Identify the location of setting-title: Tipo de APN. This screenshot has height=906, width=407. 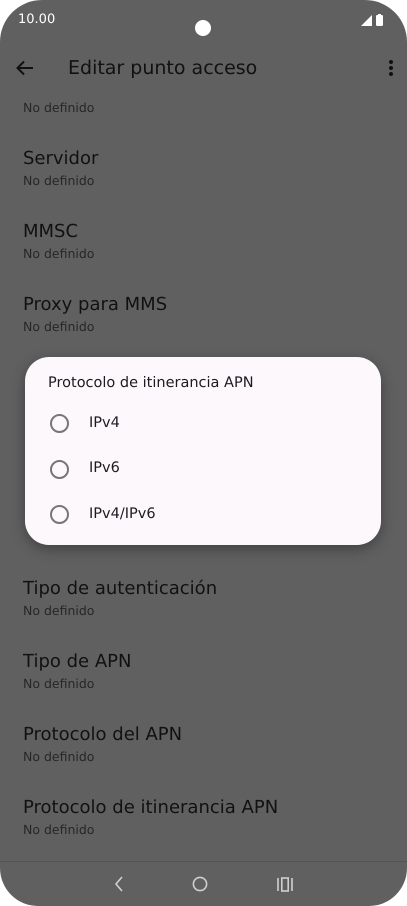
(203, 662).